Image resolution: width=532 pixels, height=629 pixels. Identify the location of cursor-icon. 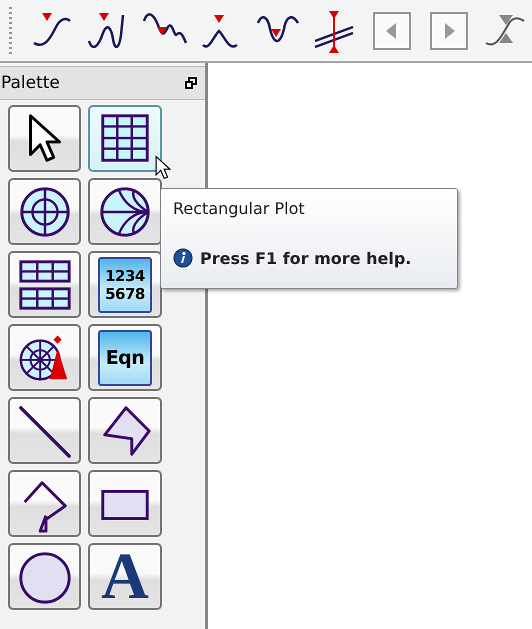
(163, 168).